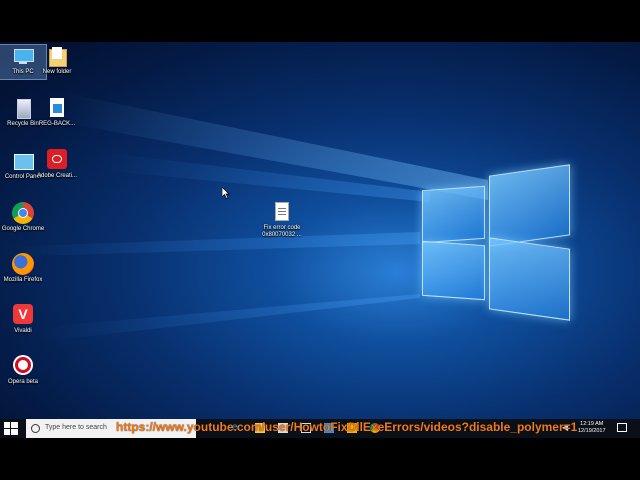  I want to click on cortana-icon, so click(35, 428).